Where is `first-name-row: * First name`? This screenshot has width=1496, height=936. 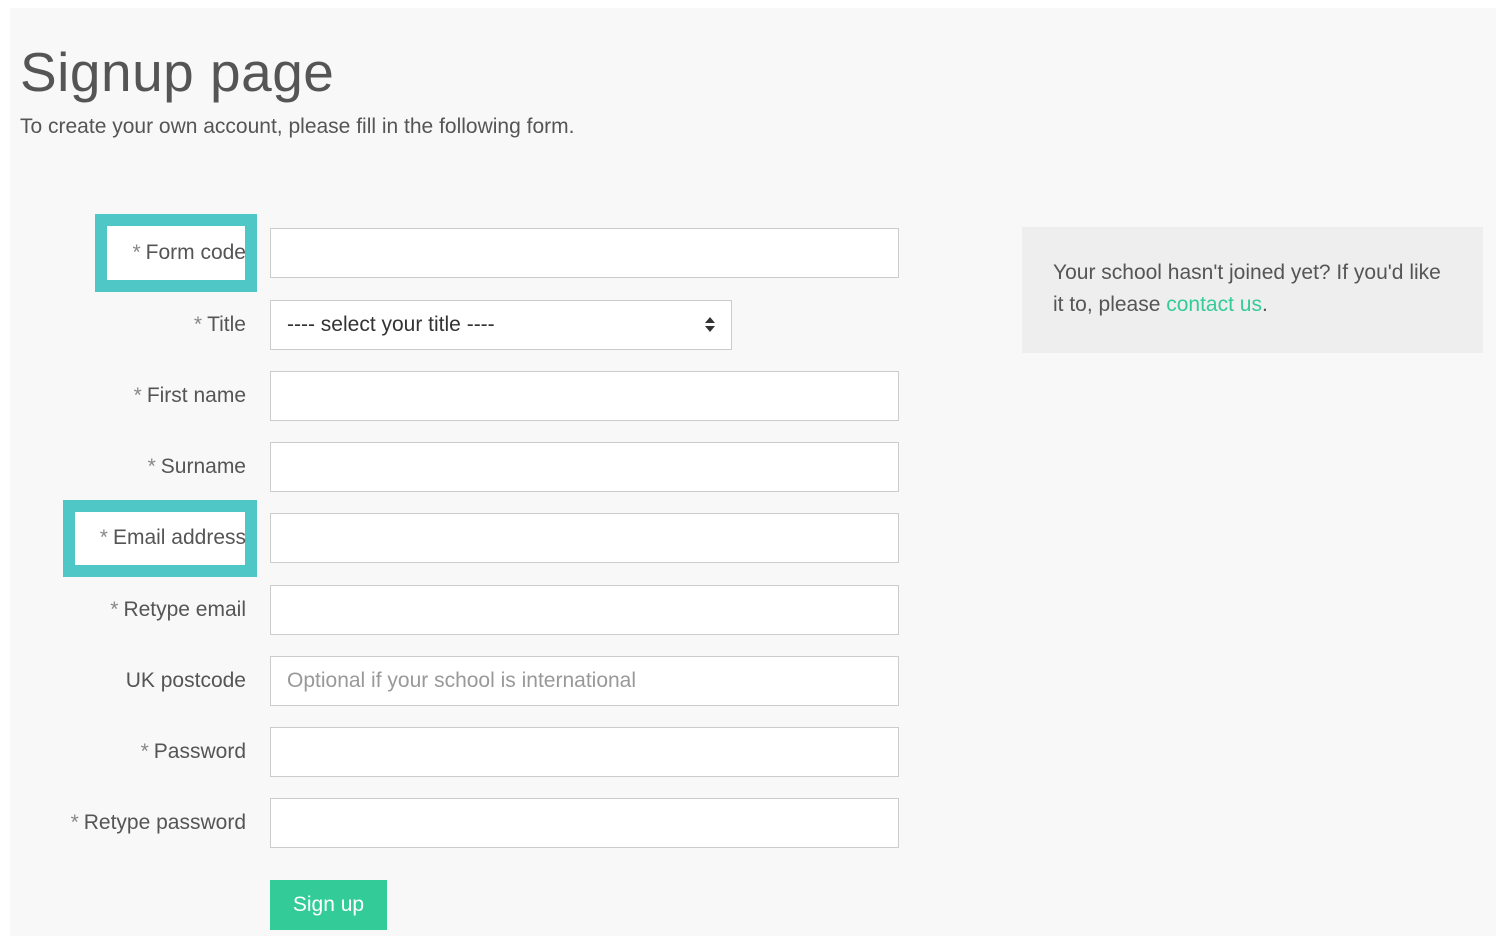 first-name-row: * First name is located at coordinates (460, 396).